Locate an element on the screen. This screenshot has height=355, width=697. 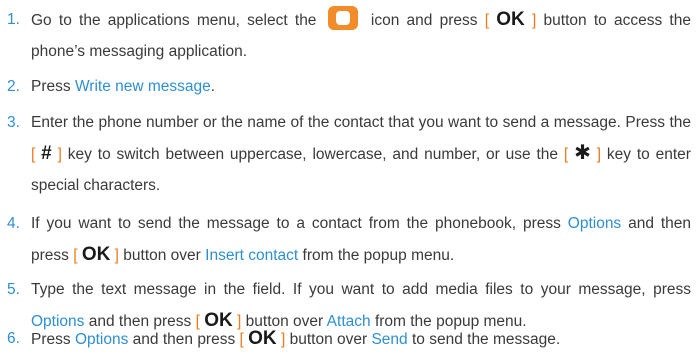
step-number: 4. is located at coordinates (13, 223).